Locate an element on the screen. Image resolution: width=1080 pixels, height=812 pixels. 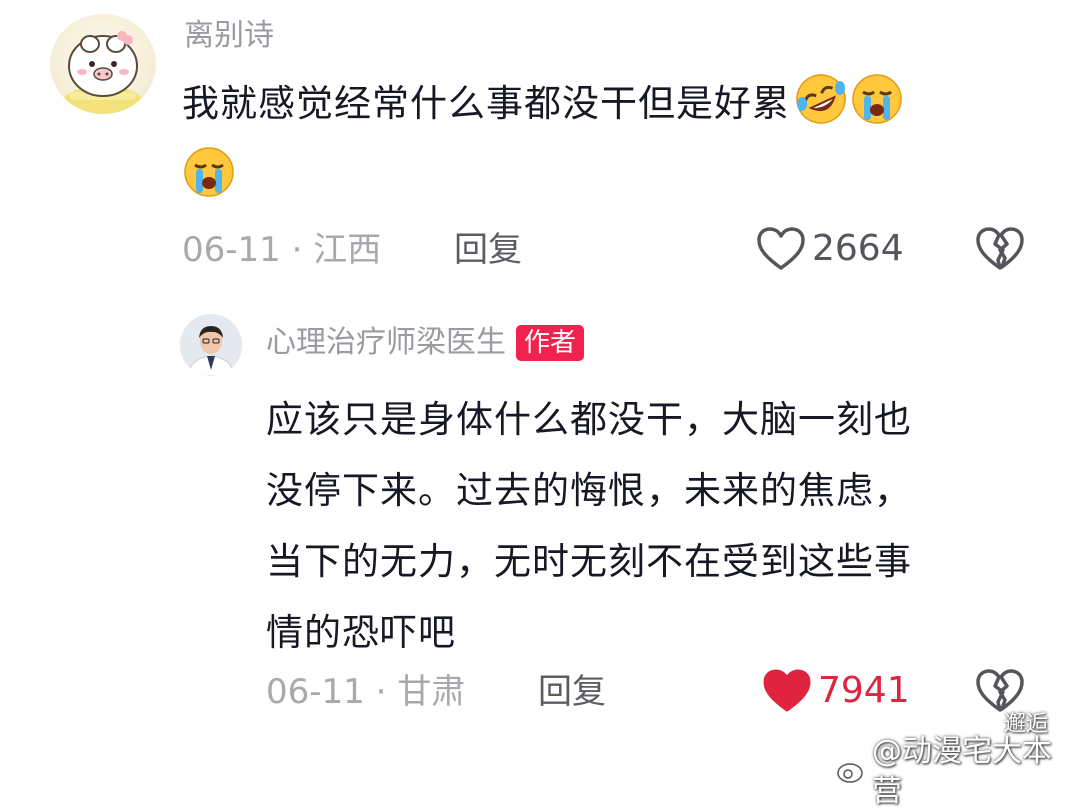
comment-location: 江西 is located at coordinates (347, 250).